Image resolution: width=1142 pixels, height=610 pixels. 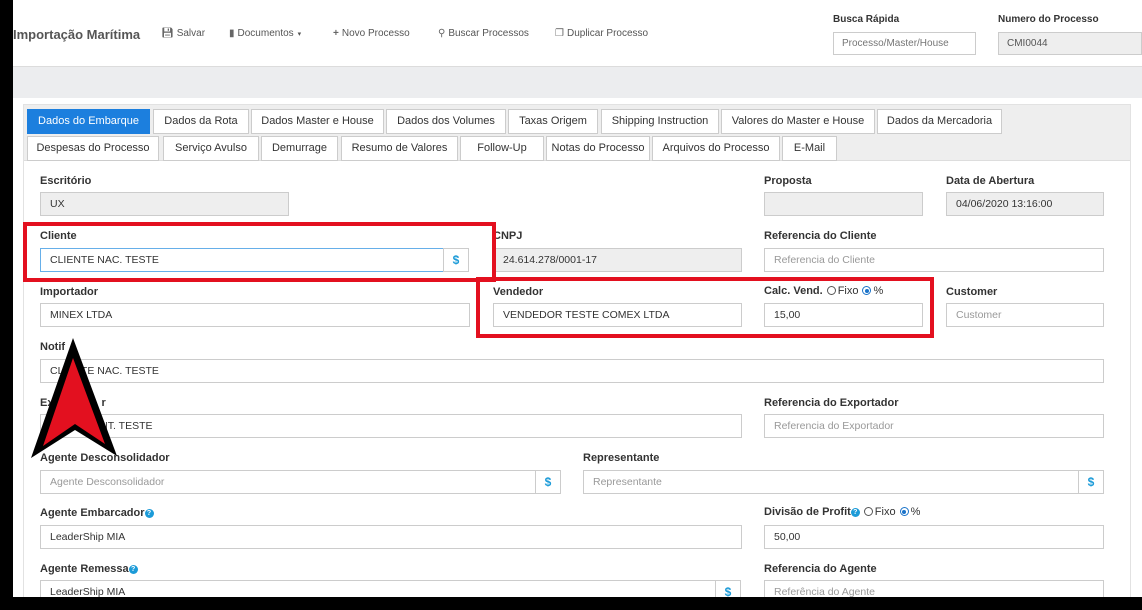 I want to click on agente-embarcador-input: LeaderShip MIA, so click(x=391, y=537).